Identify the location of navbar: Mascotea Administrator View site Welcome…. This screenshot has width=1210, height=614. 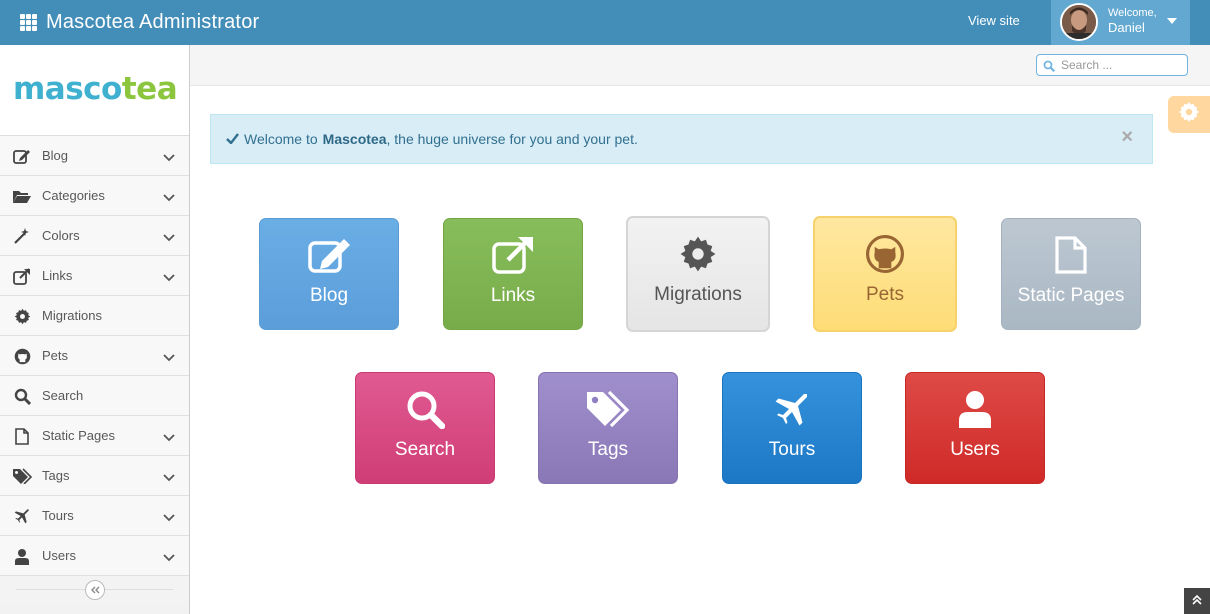
(605, 22).